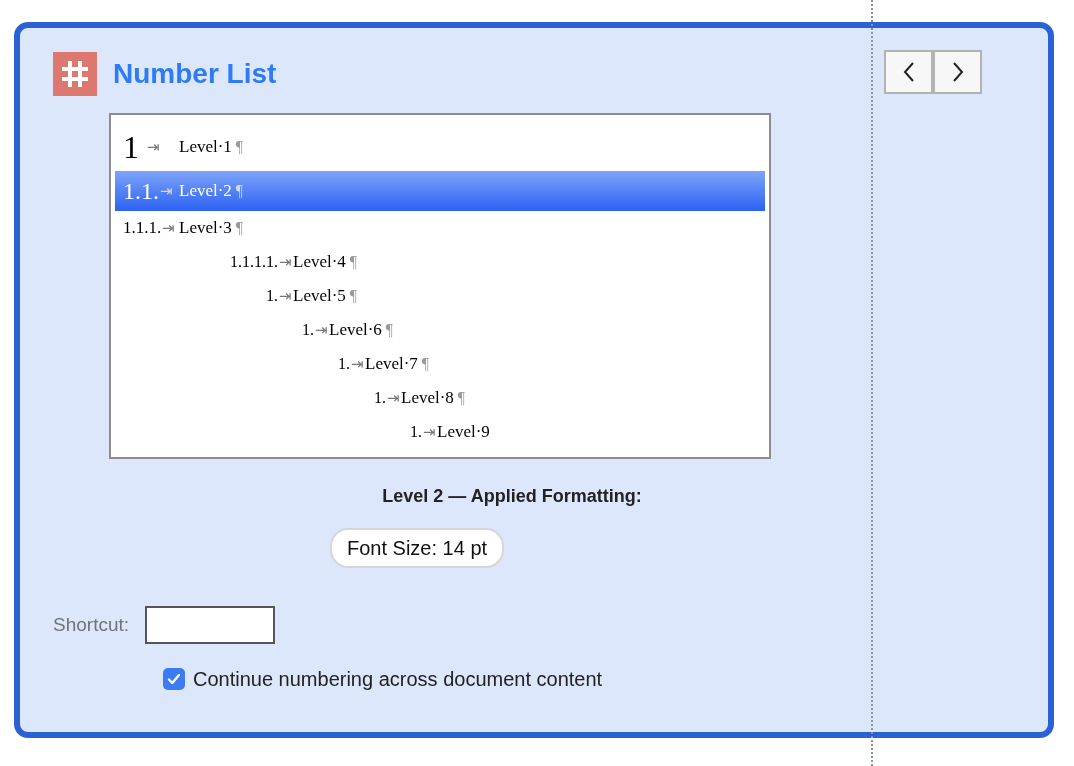 The height and width of the screenshot is (766, 1074). I want to click on level-text: Level·2, so click(205, 191).